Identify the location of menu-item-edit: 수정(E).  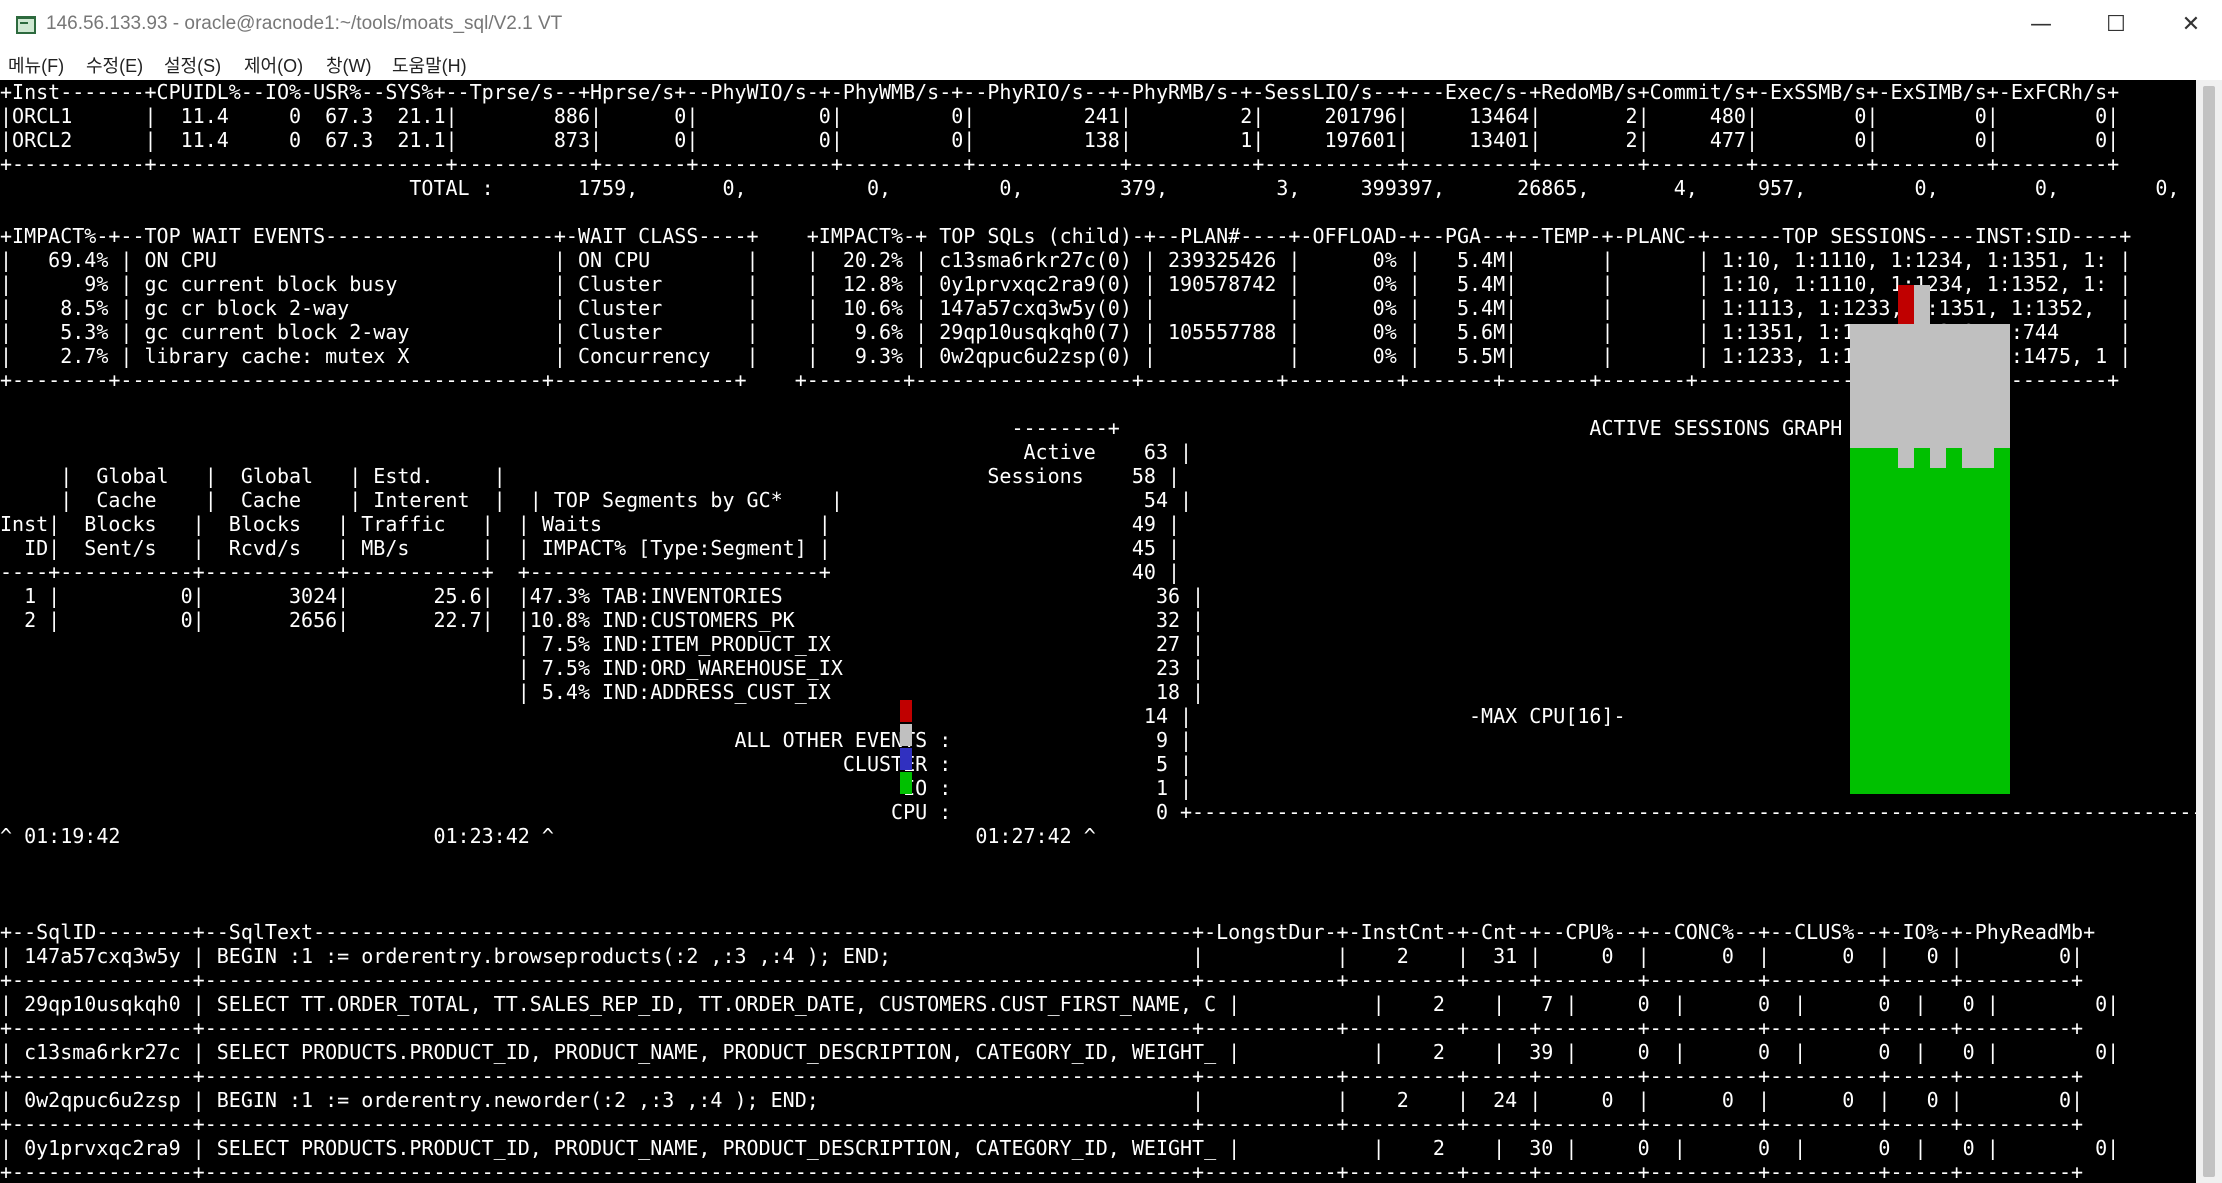
(114, 65).